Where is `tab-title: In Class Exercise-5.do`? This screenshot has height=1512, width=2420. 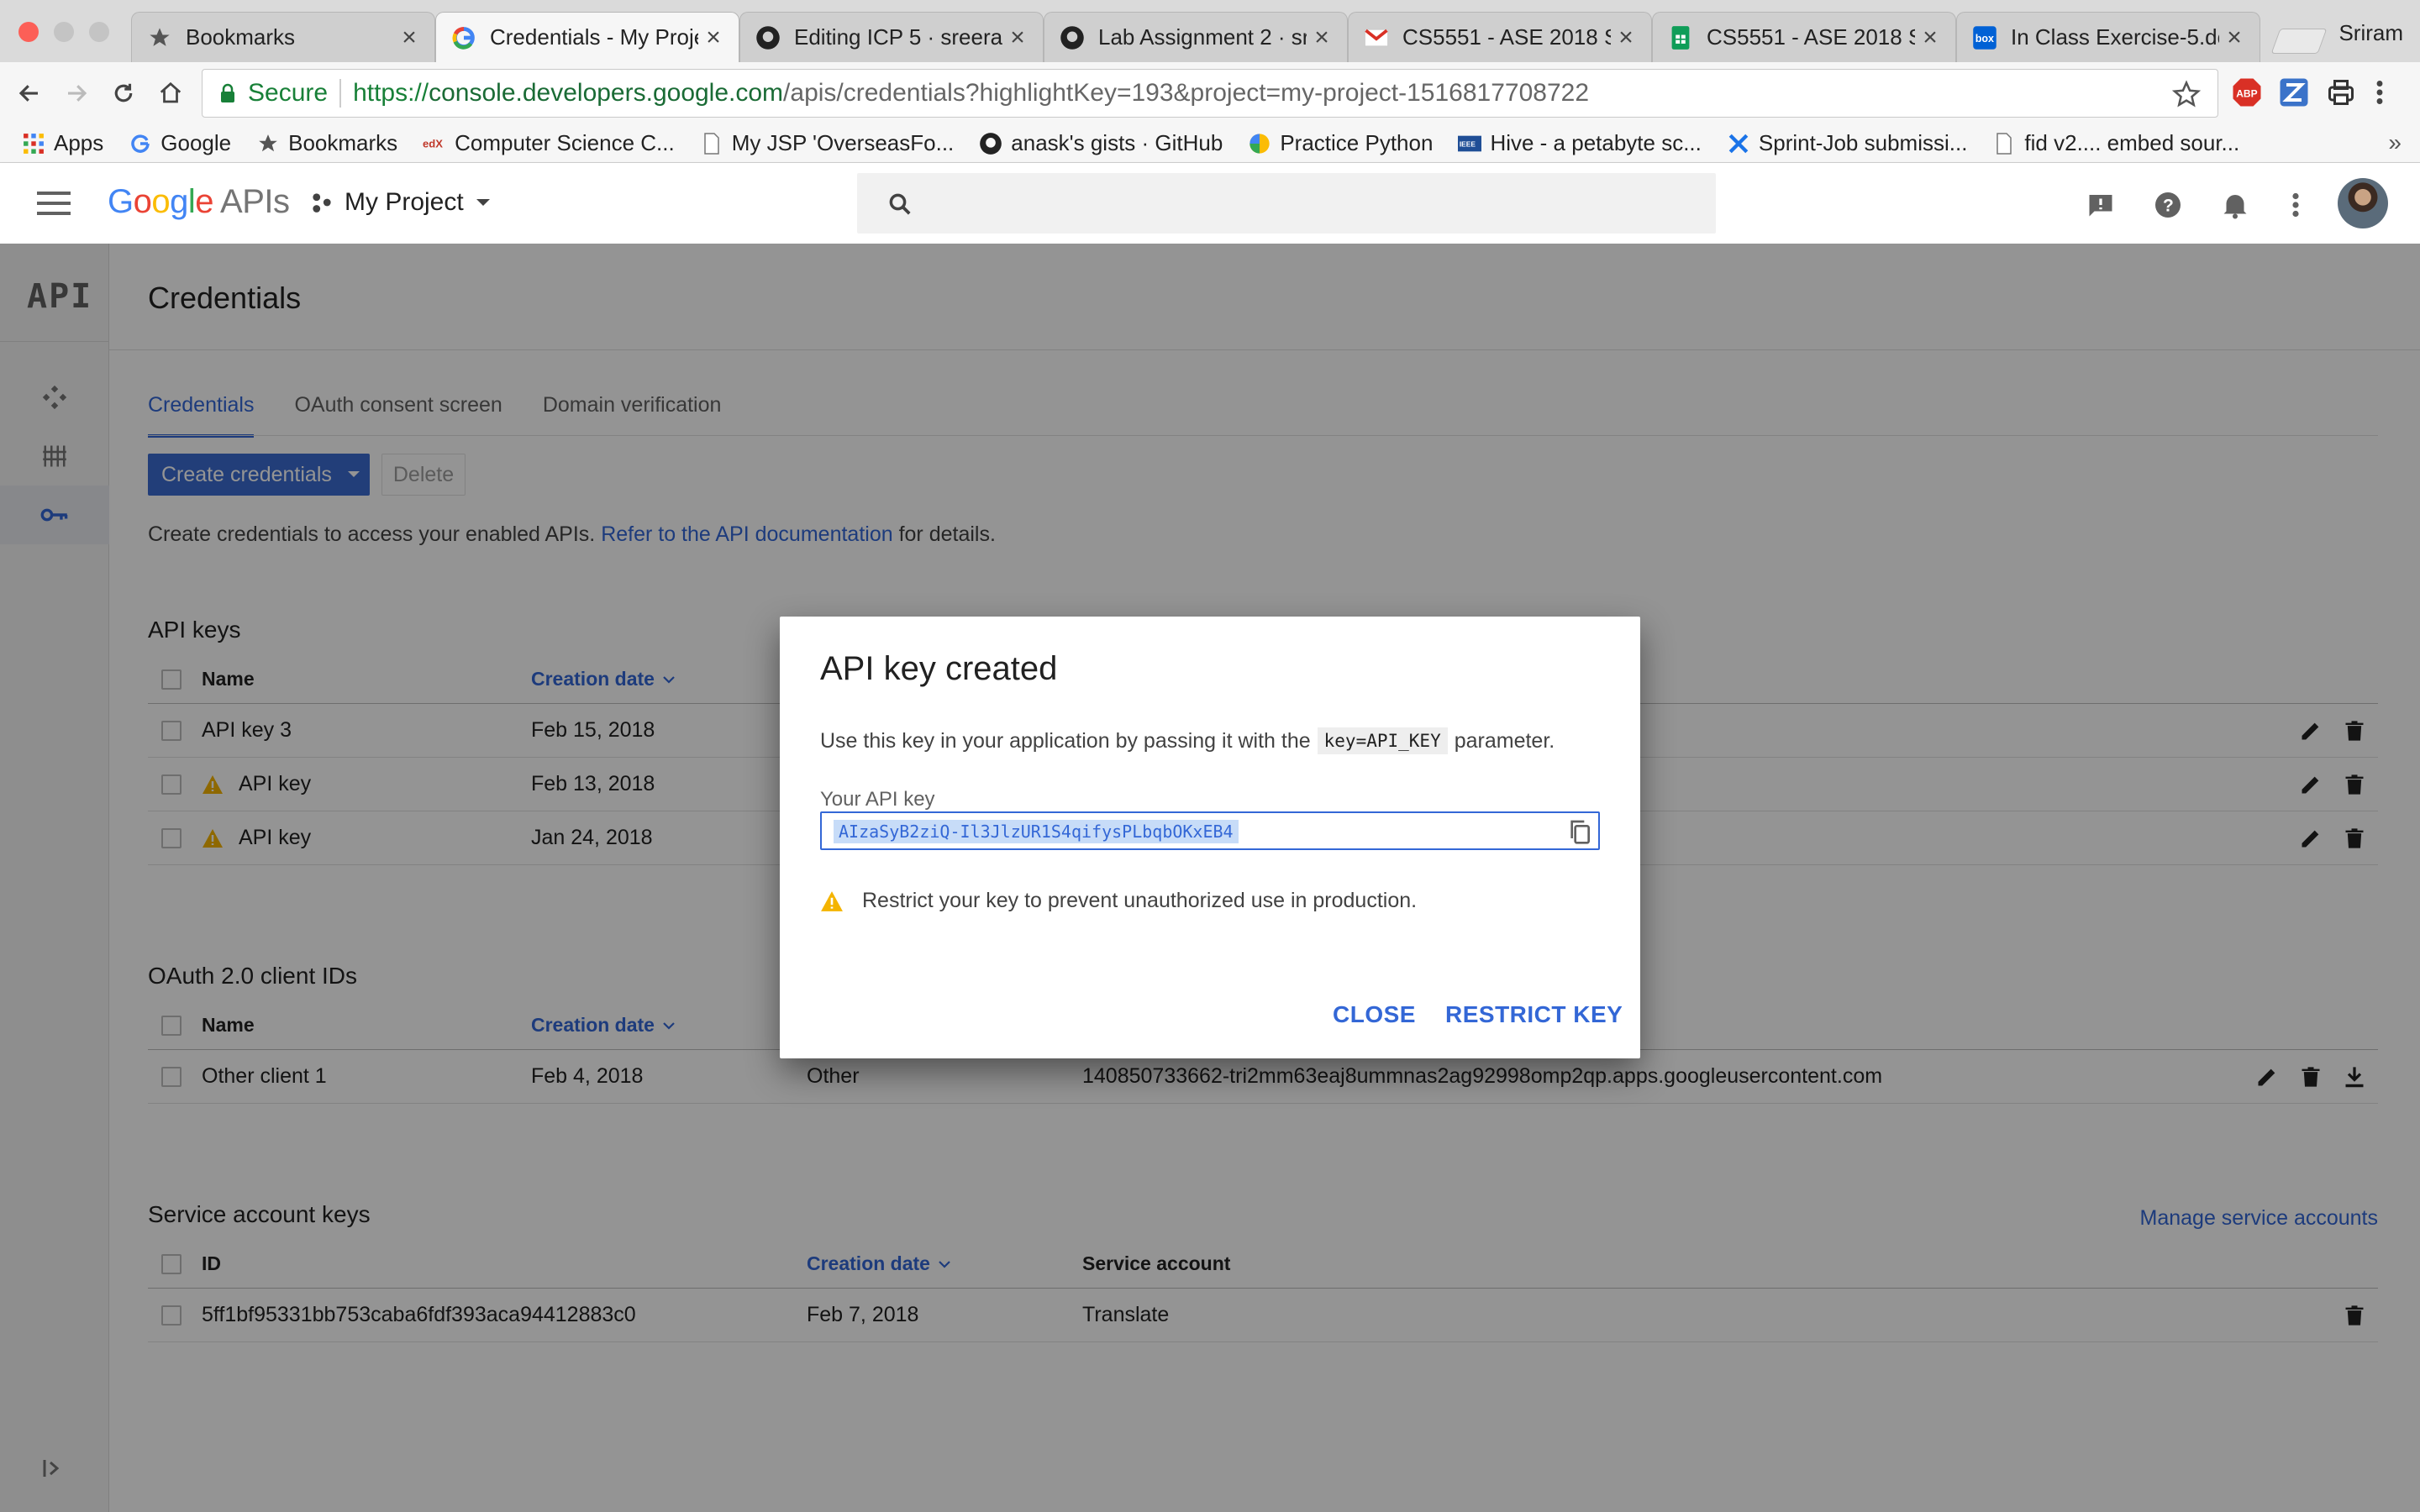 tab-title: In Class Exercise-5.do is located at coordinates (2115, 37).